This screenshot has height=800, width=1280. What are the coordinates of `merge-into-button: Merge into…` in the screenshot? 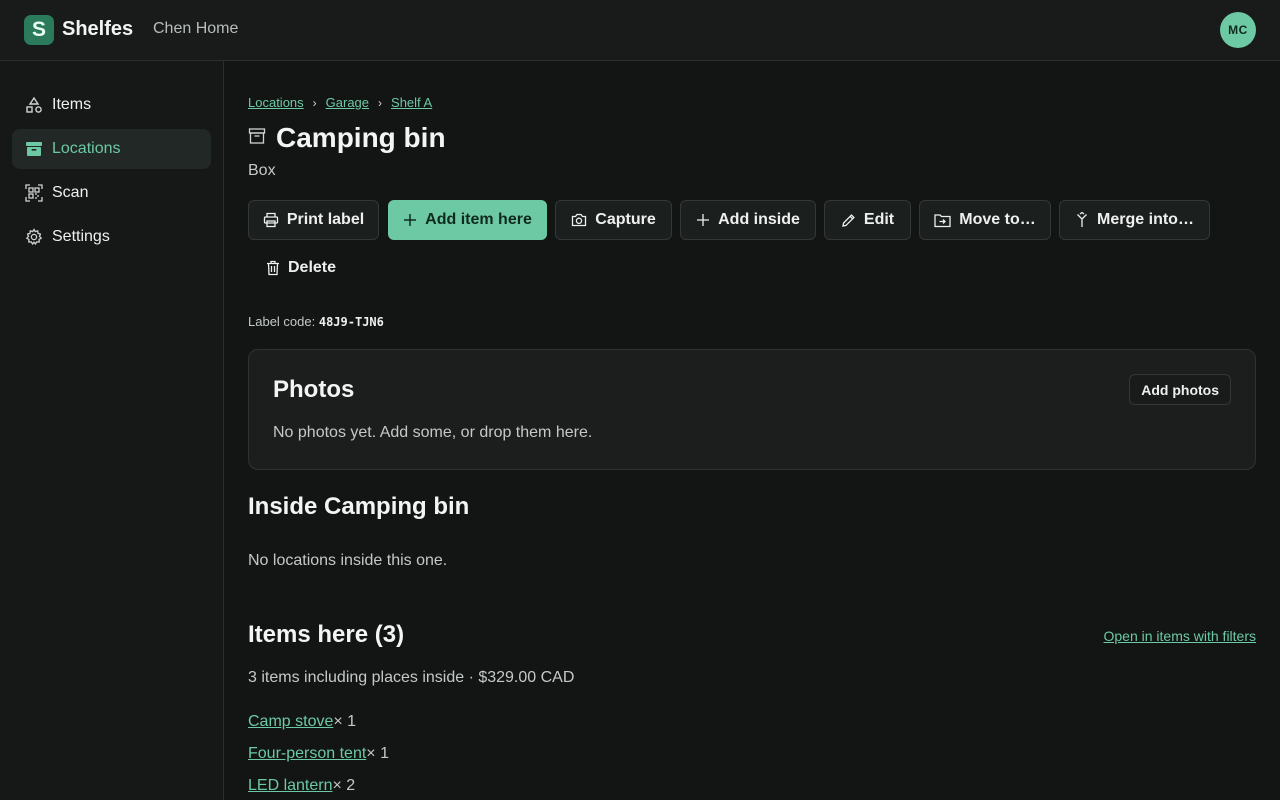 It's located at (1134, 220).